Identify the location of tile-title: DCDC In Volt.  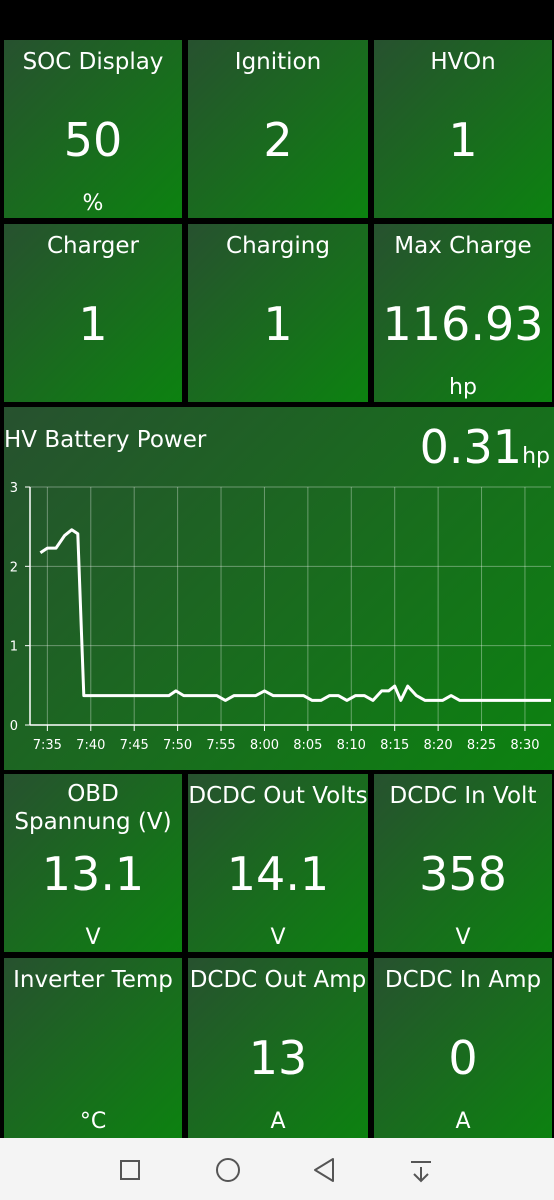
(463, 796).